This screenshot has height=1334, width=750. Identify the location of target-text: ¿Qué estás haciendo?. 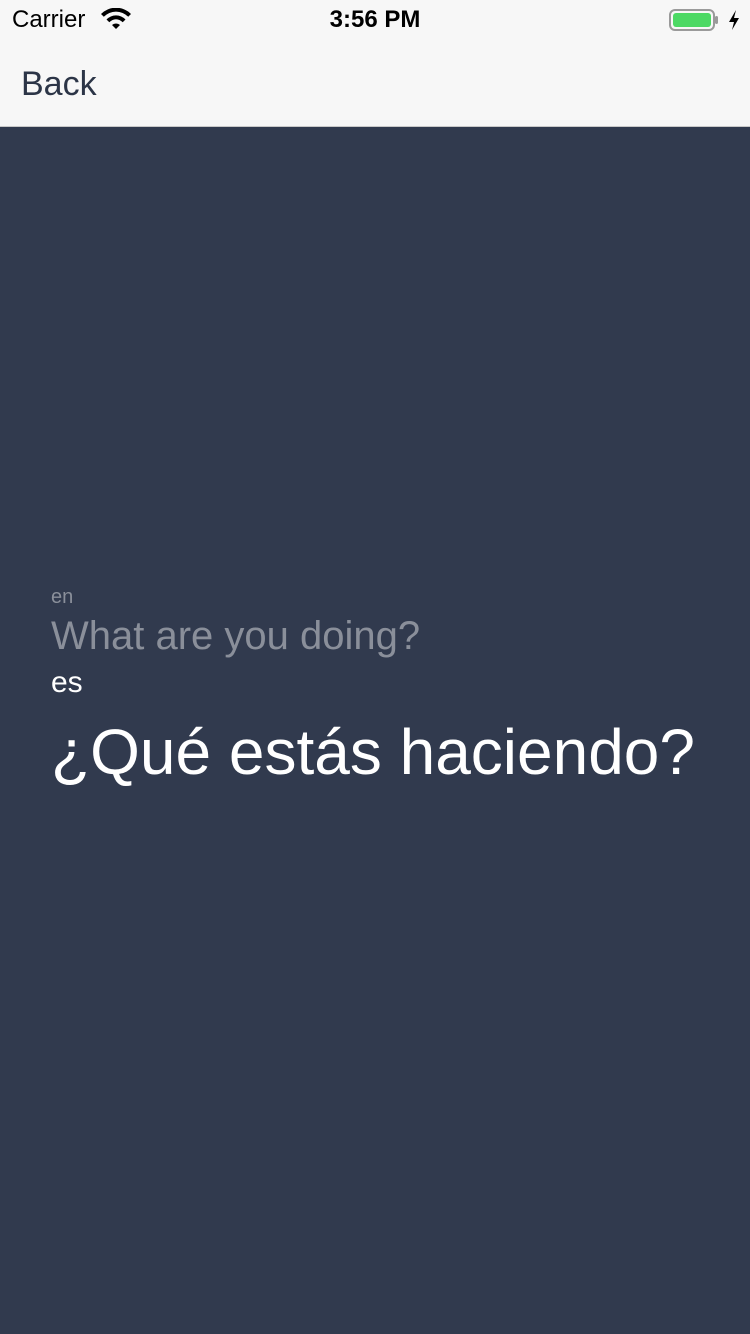
(373, 752).